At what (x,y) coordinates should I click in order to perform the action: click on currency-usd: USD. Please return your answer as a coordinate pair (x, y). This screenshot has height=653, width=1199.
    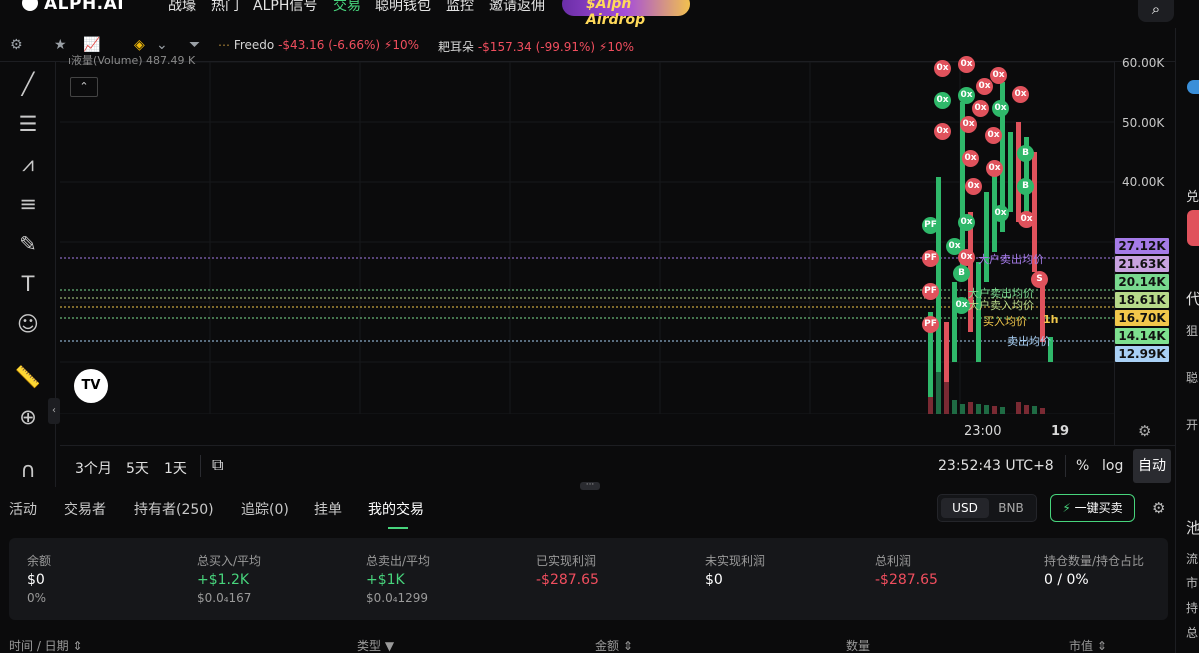
    Looking at the image, I should click on (965, 508).